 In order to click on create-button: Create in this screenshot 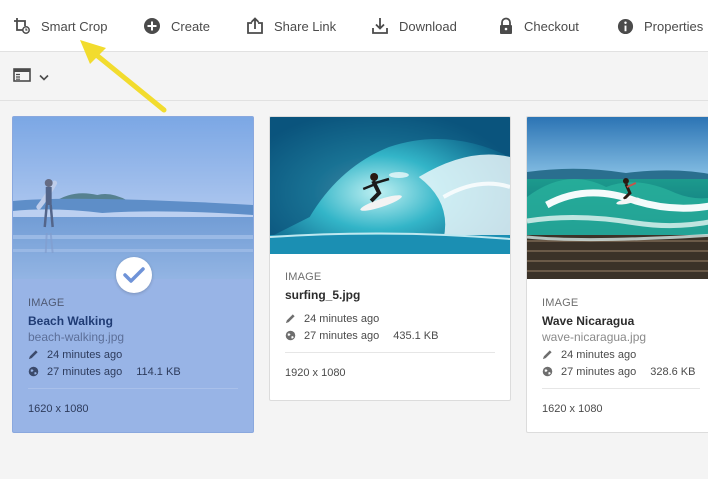, I will do `click(176, 26)`.